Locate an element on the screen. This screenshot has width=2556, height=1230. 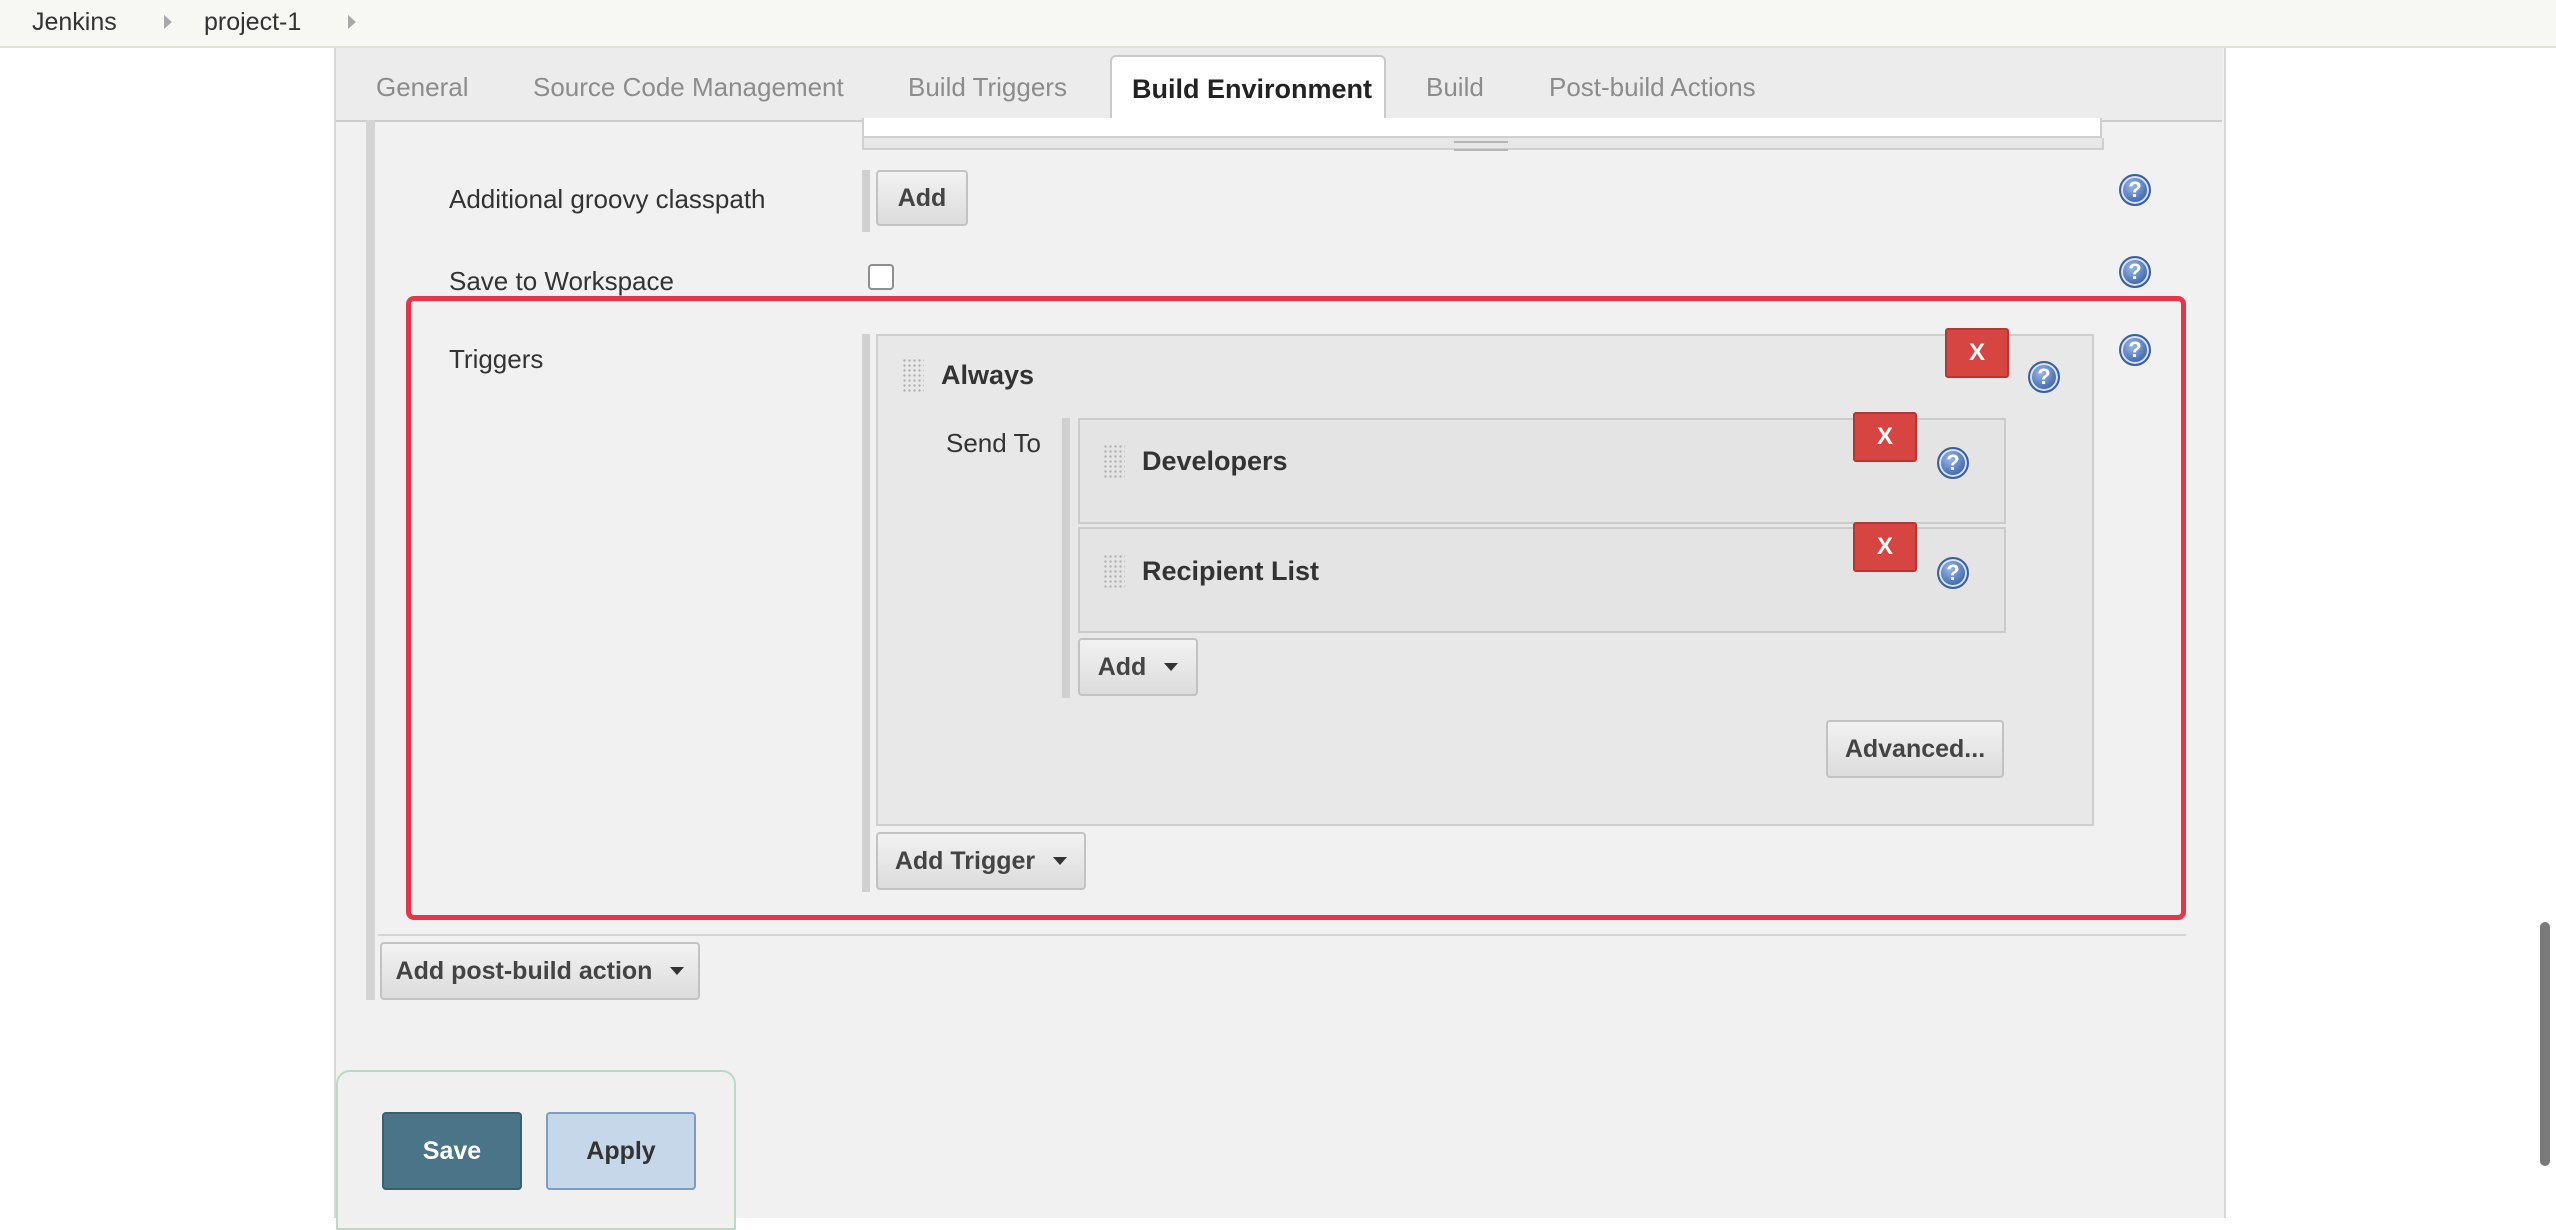
script-textarea is located at coordinates (1482, 128).